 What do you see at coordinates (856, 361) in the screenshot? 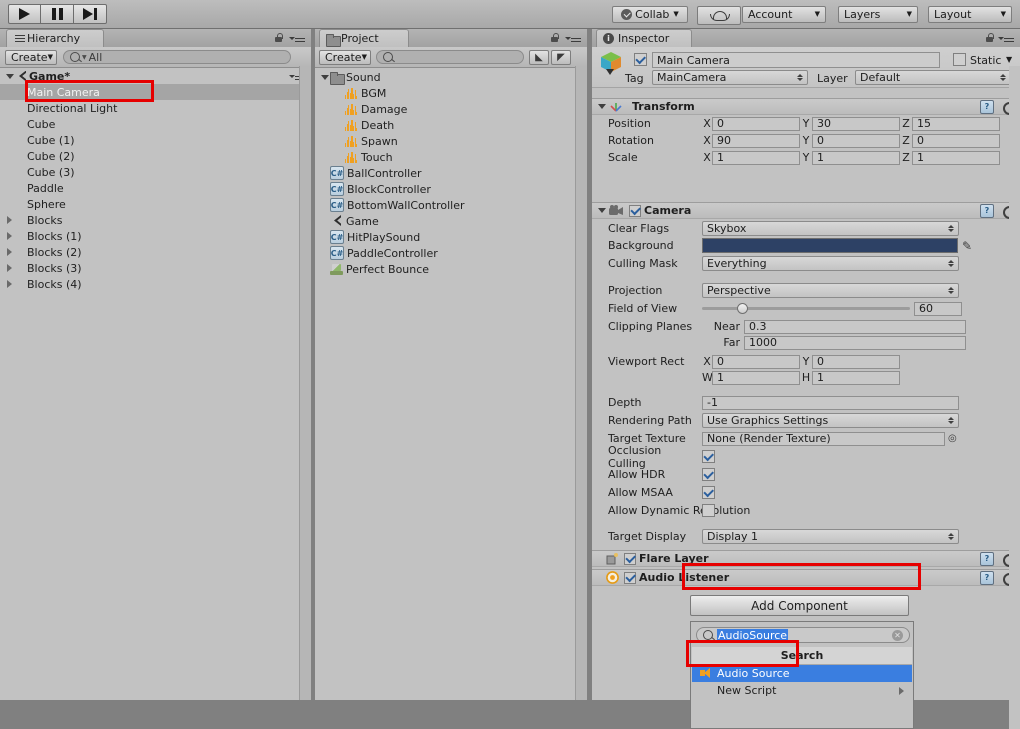
I see `viewport-y-input: 0` at bounding box center [856, 361].